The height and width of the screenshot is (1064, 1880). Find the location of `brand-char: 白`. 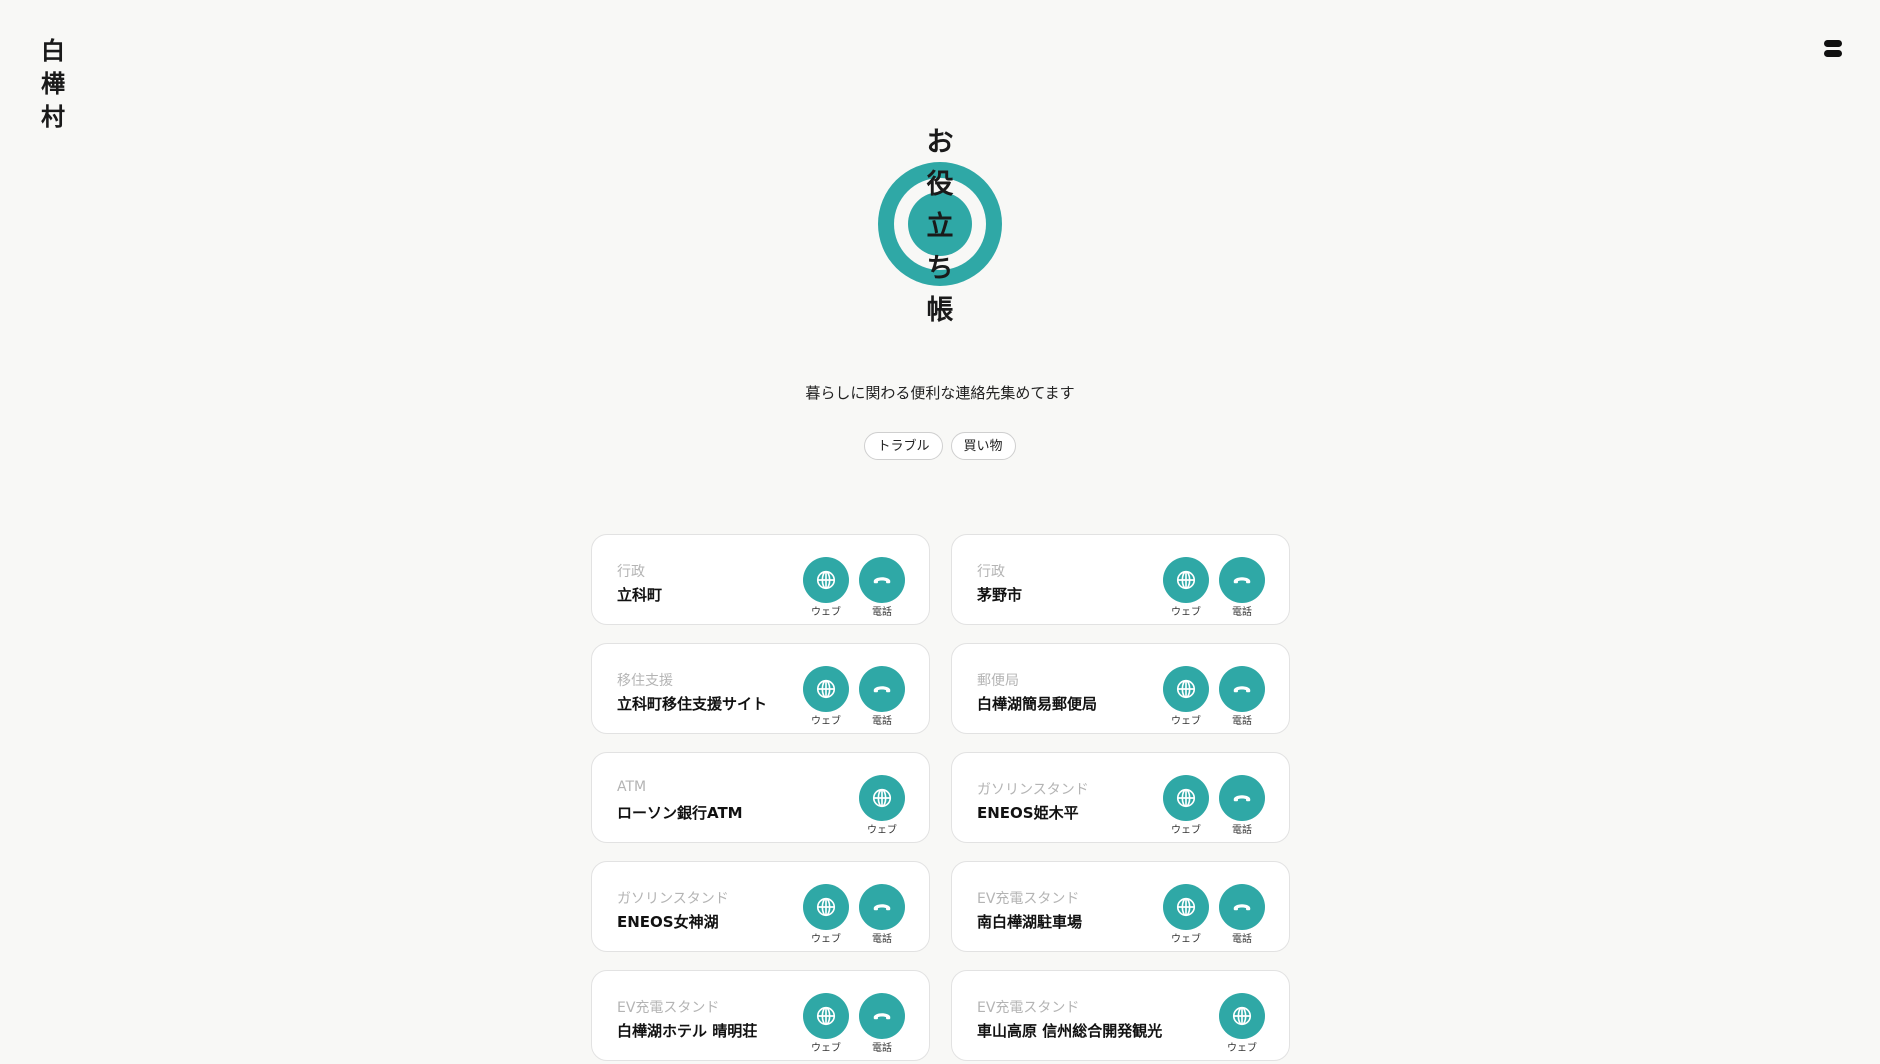

brand-char: 白 is located at coordinates (53, 51).